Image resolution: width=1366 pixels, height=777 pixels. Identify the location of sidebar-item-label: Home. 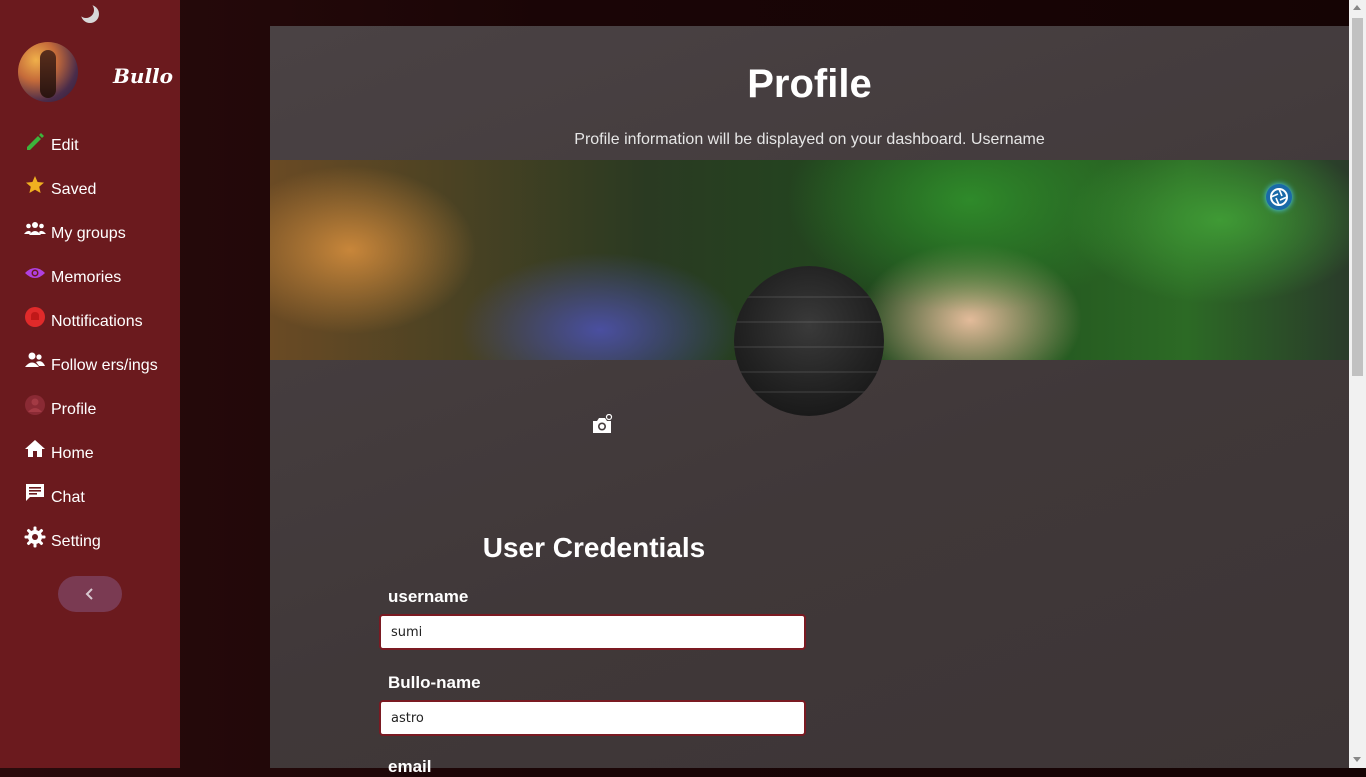
(72, 453).